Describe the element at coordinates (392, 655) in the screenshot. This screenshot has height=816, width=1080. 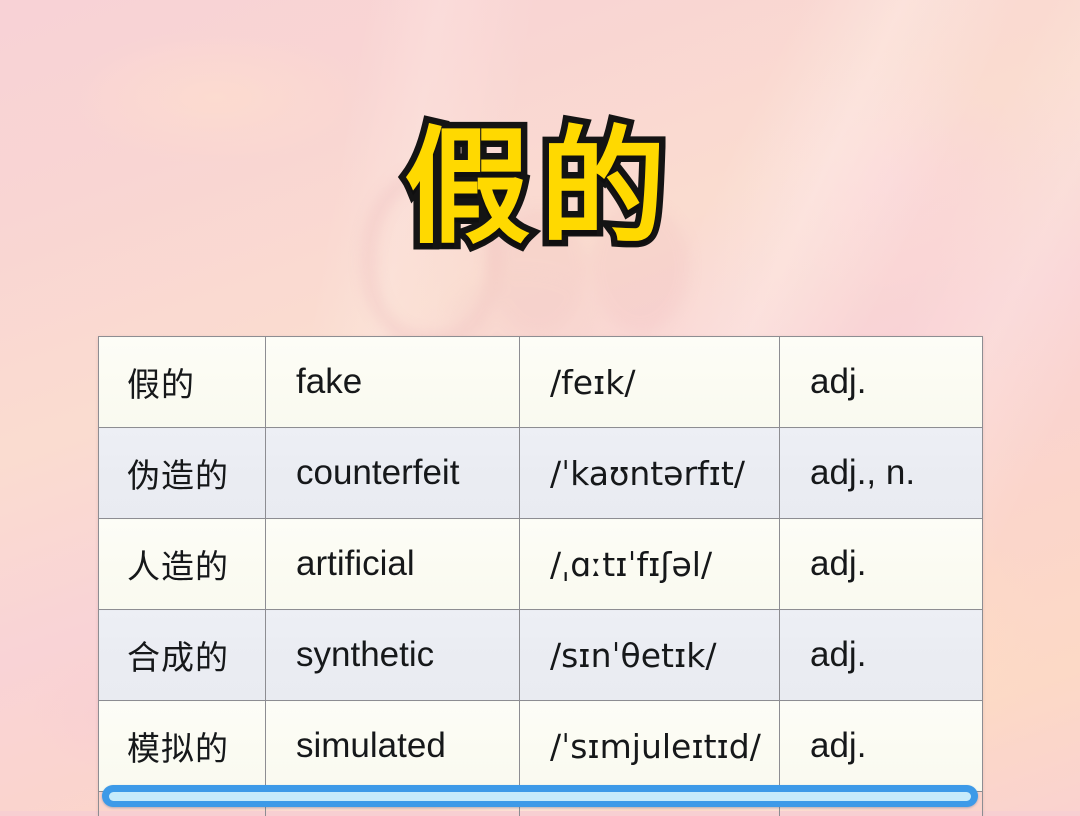
I see `cell-english: synthetic` at that location.